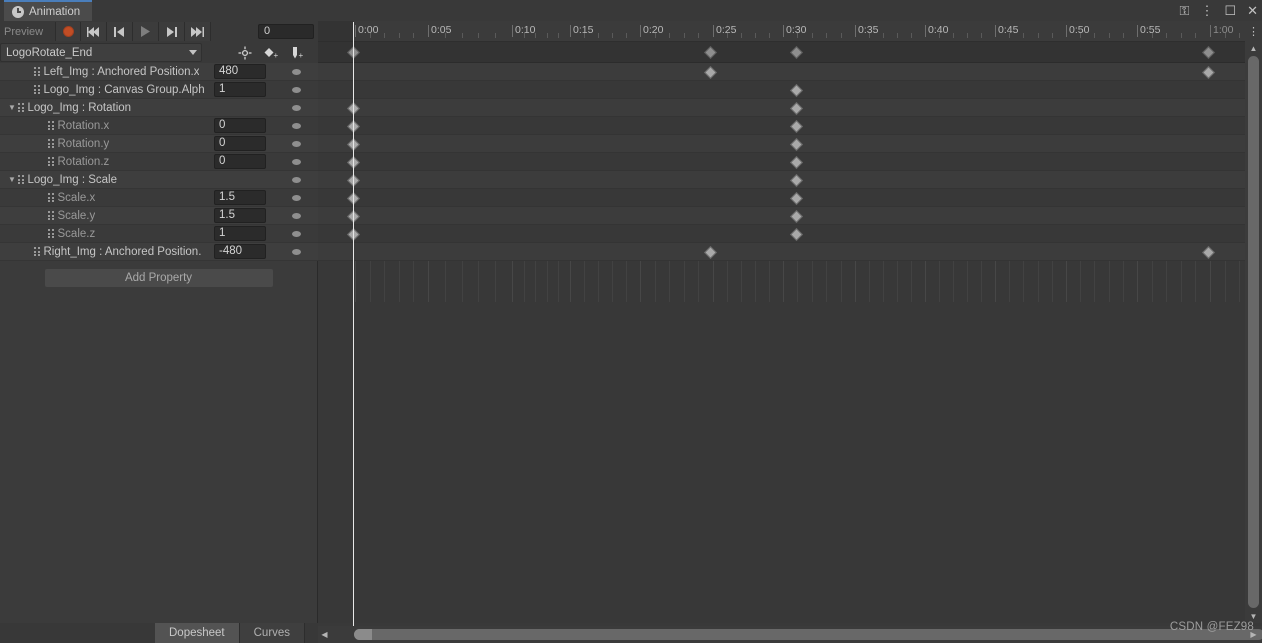 This screenshot has height=643, width=1262. What do you see at coordinates (159, 180) in the screenshot?
I see `property-row: ▼ Logo_Img : Scale` at bounding box center [159, 180].